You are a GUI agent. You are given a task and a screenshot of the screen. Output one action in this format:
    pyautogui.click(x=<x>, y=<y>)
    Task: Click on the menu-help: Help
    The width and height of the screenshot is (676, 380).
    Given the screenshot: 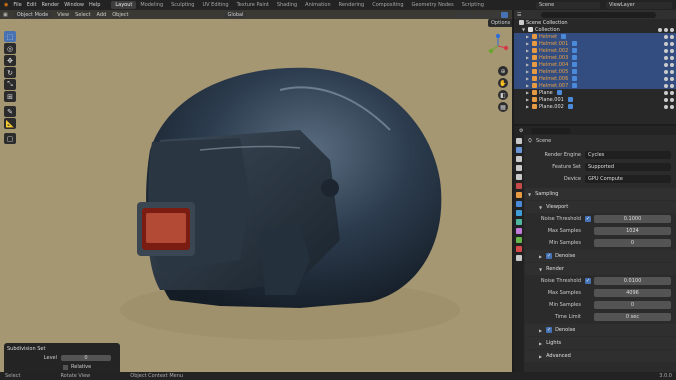 What is the action you would take?
    pyautogui.click(x=94, y=5)
    